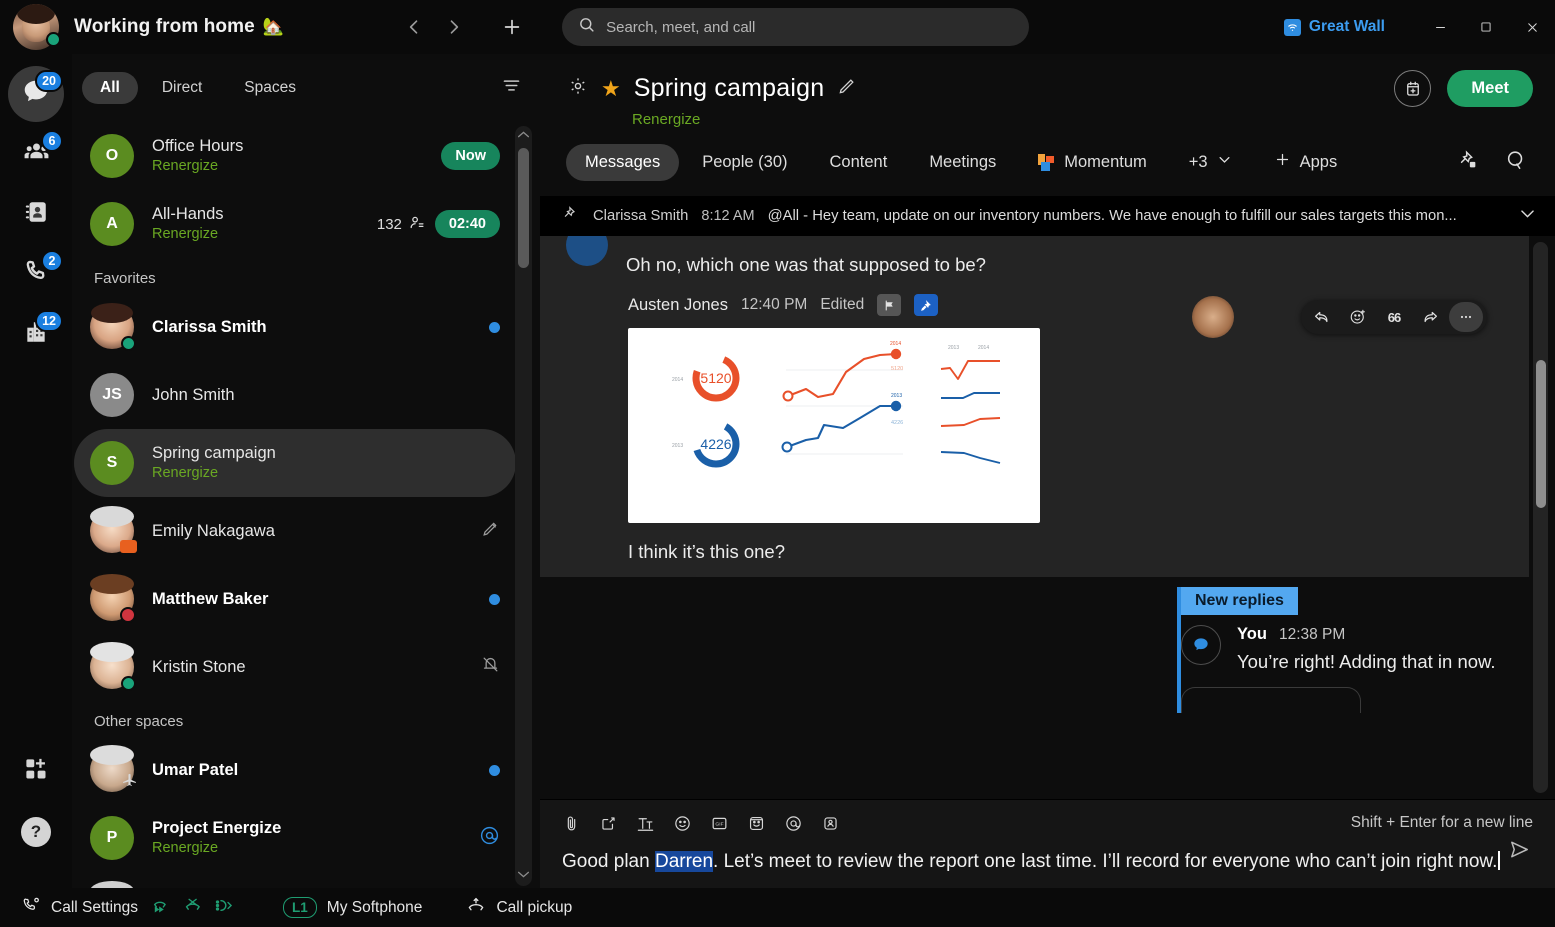 The width and height of the screenshot is (1555, 927). I want to click on rail-item-apps, so click(36, 772).